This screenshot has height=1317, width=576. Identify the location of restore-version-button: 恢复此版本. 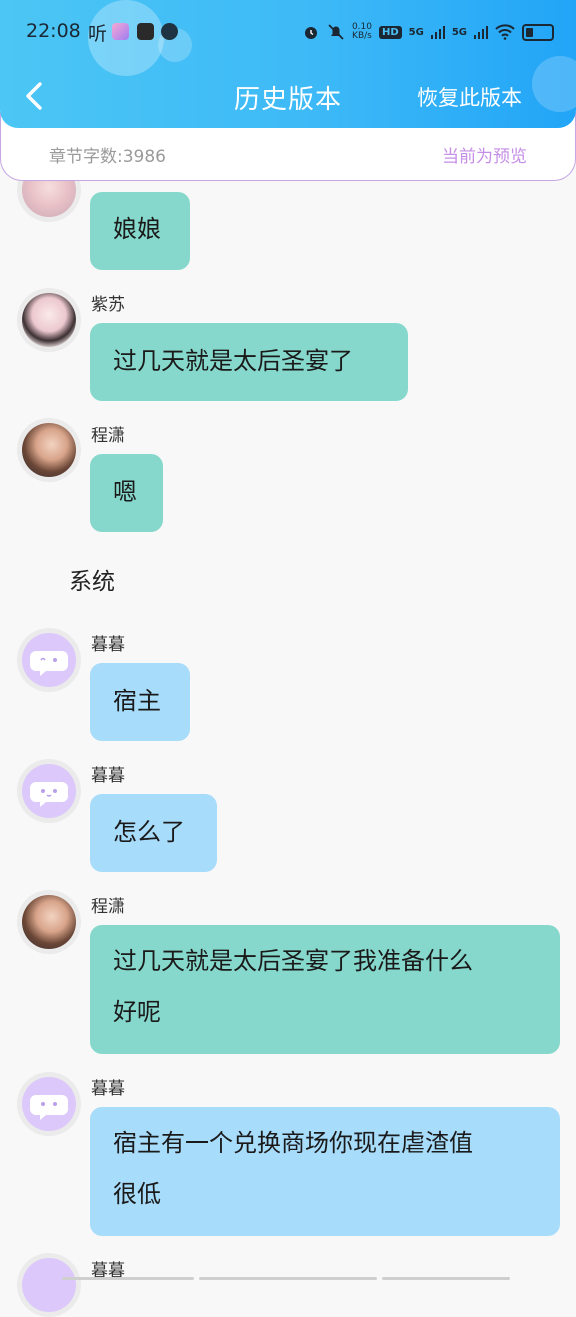
(469, 97).